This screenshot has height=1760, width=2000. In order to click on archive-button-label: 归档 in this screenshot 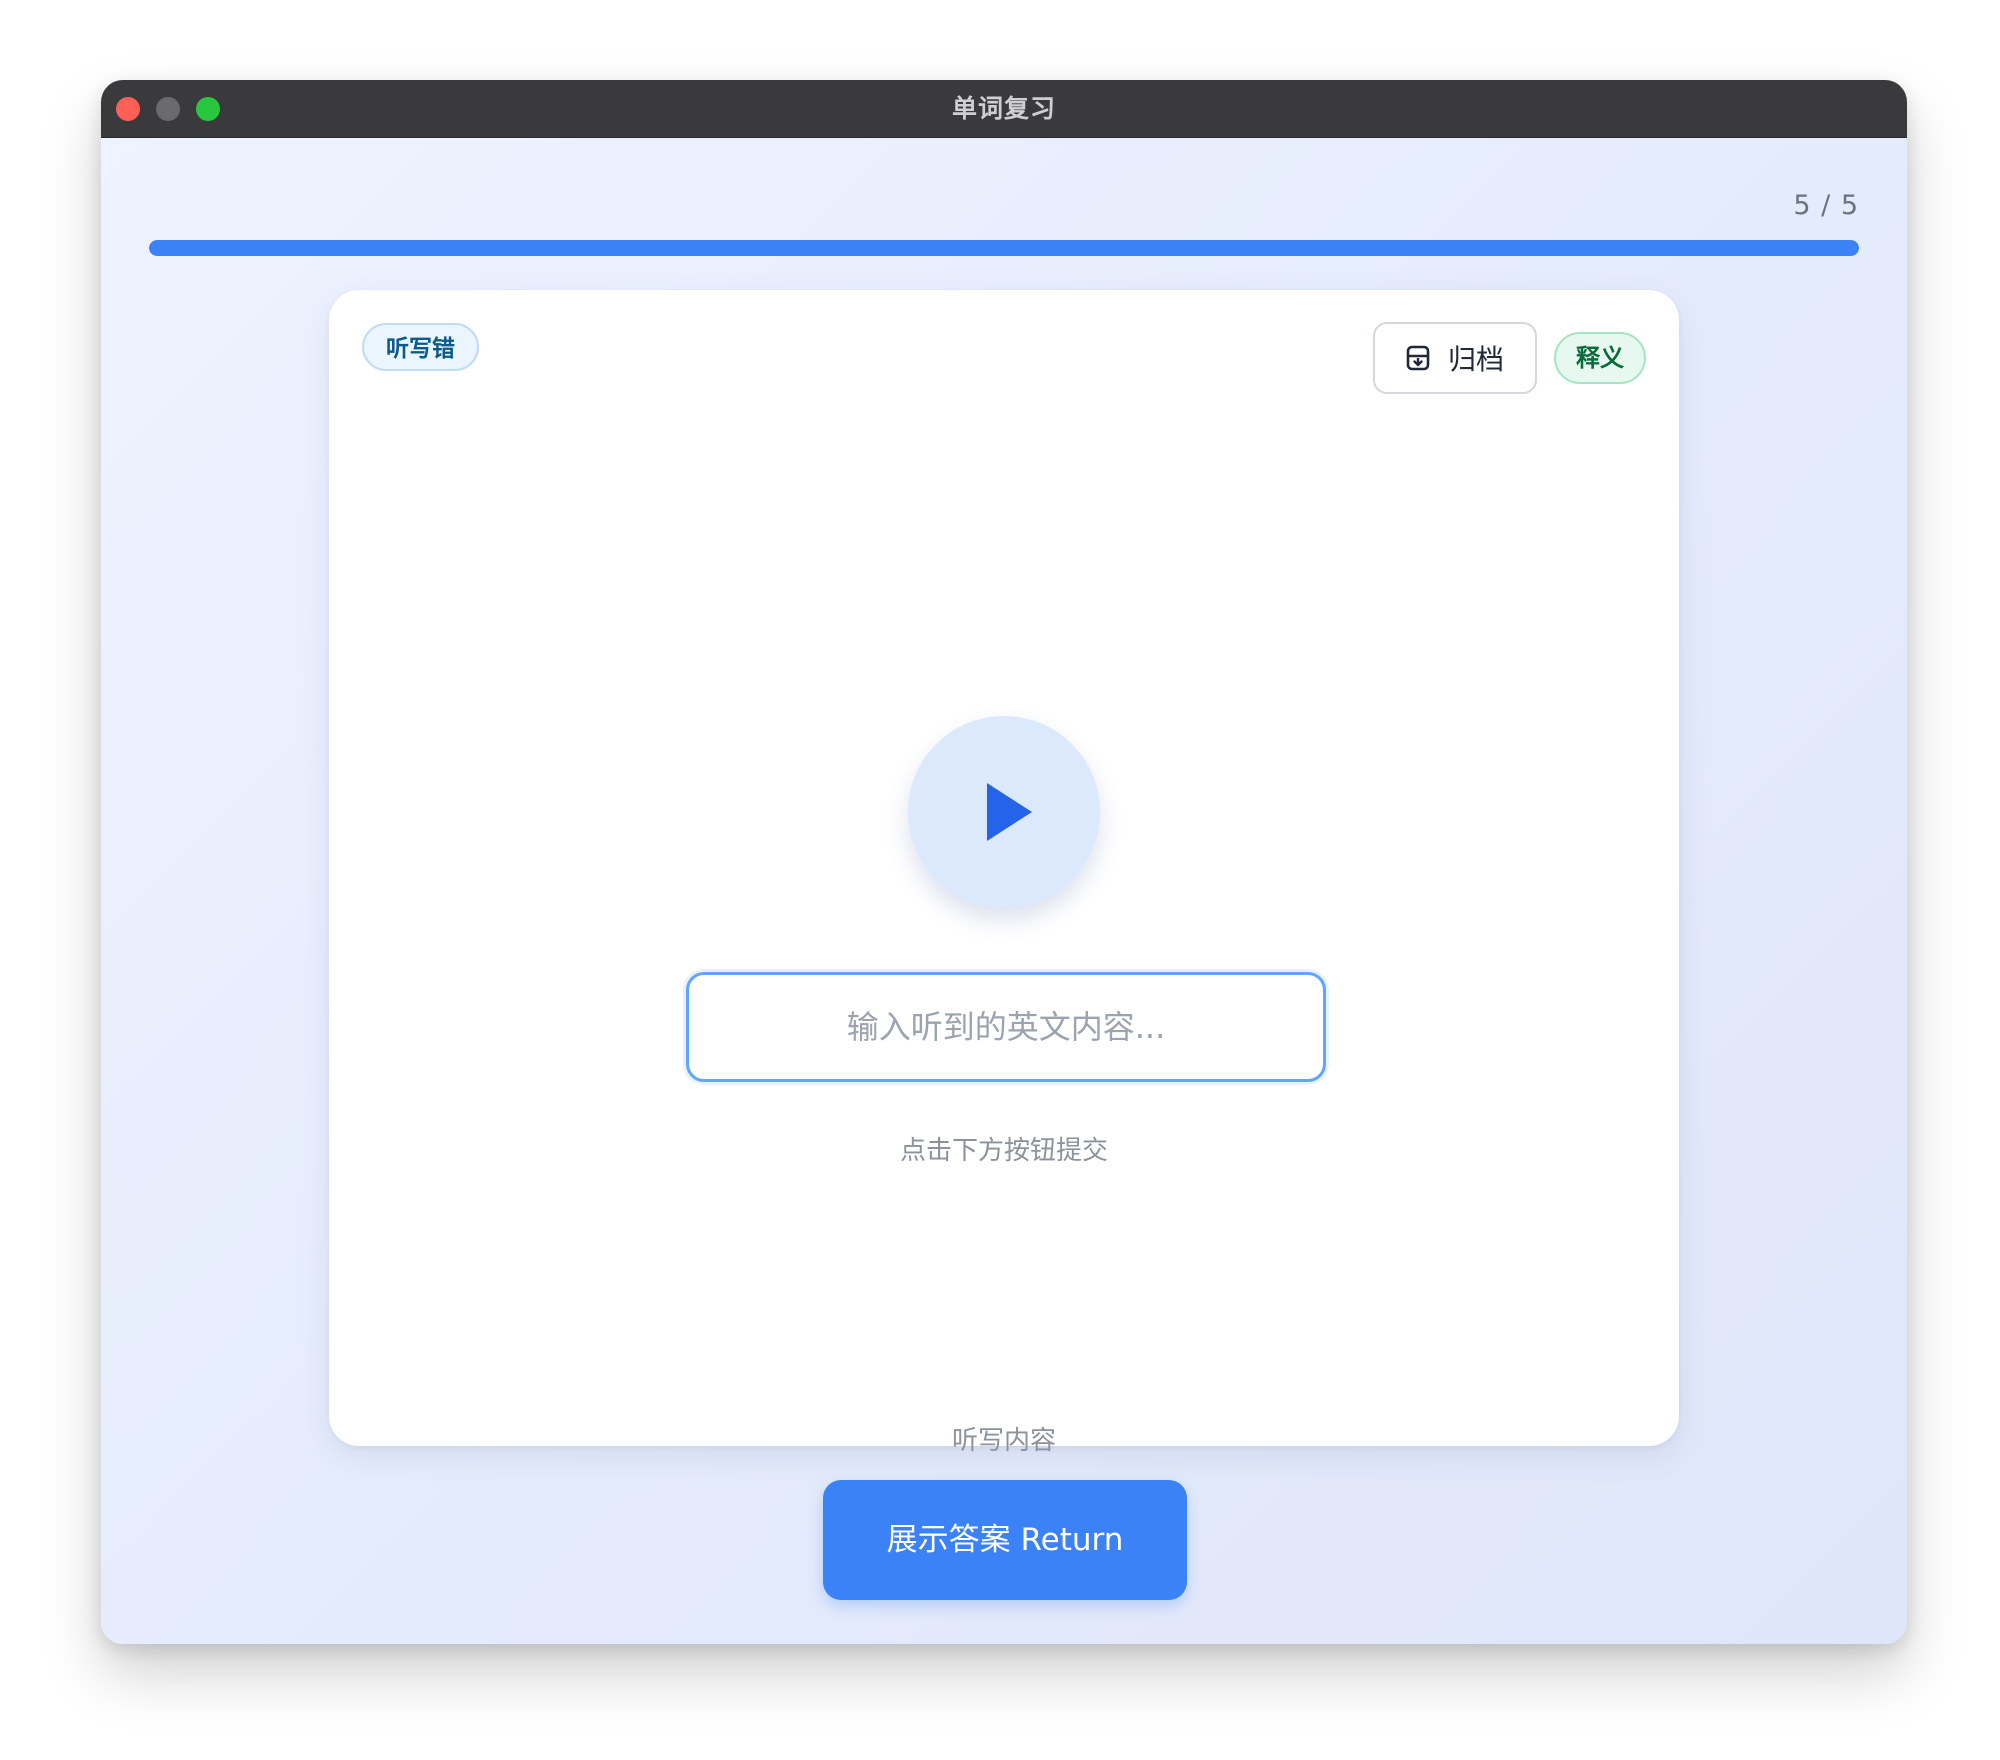, I will do `click(1475, 359)`.